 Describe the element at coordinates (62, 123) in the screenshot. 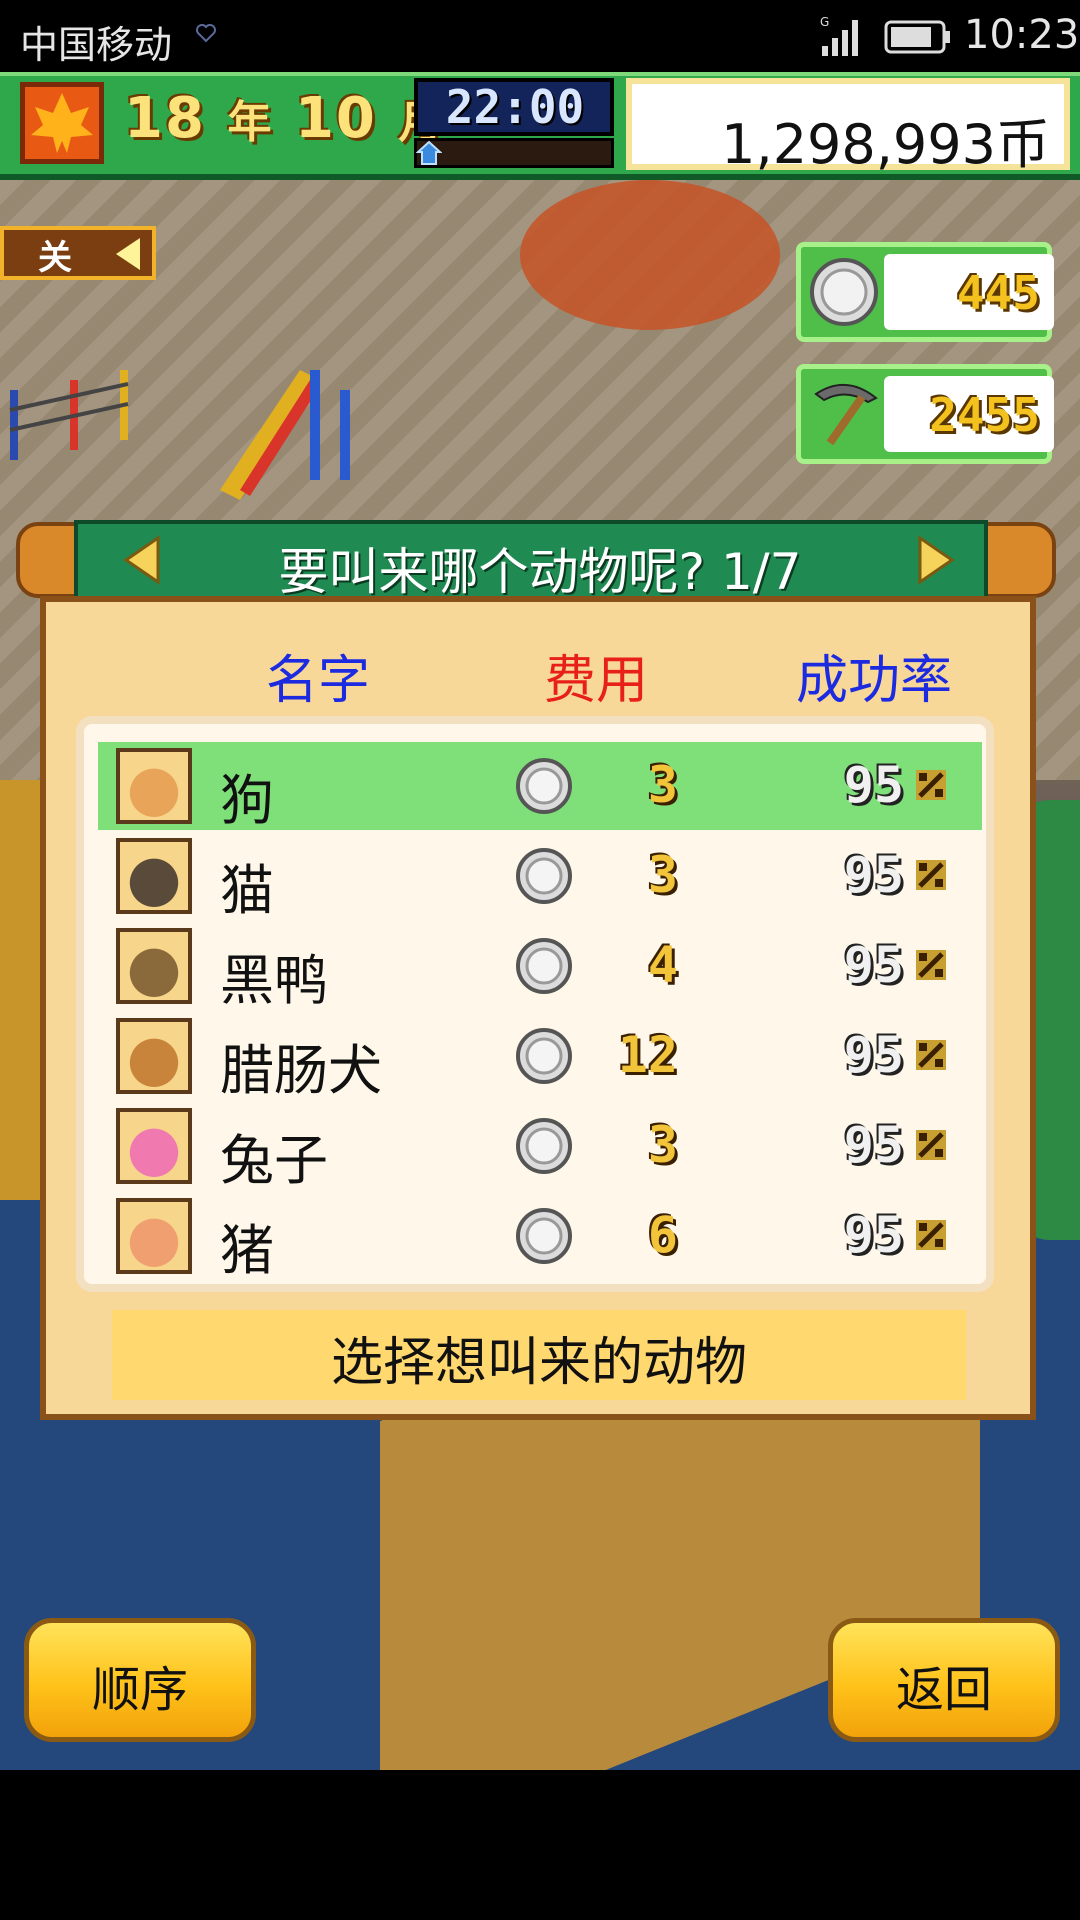

I see `autumn-leaf-icon` at that location.